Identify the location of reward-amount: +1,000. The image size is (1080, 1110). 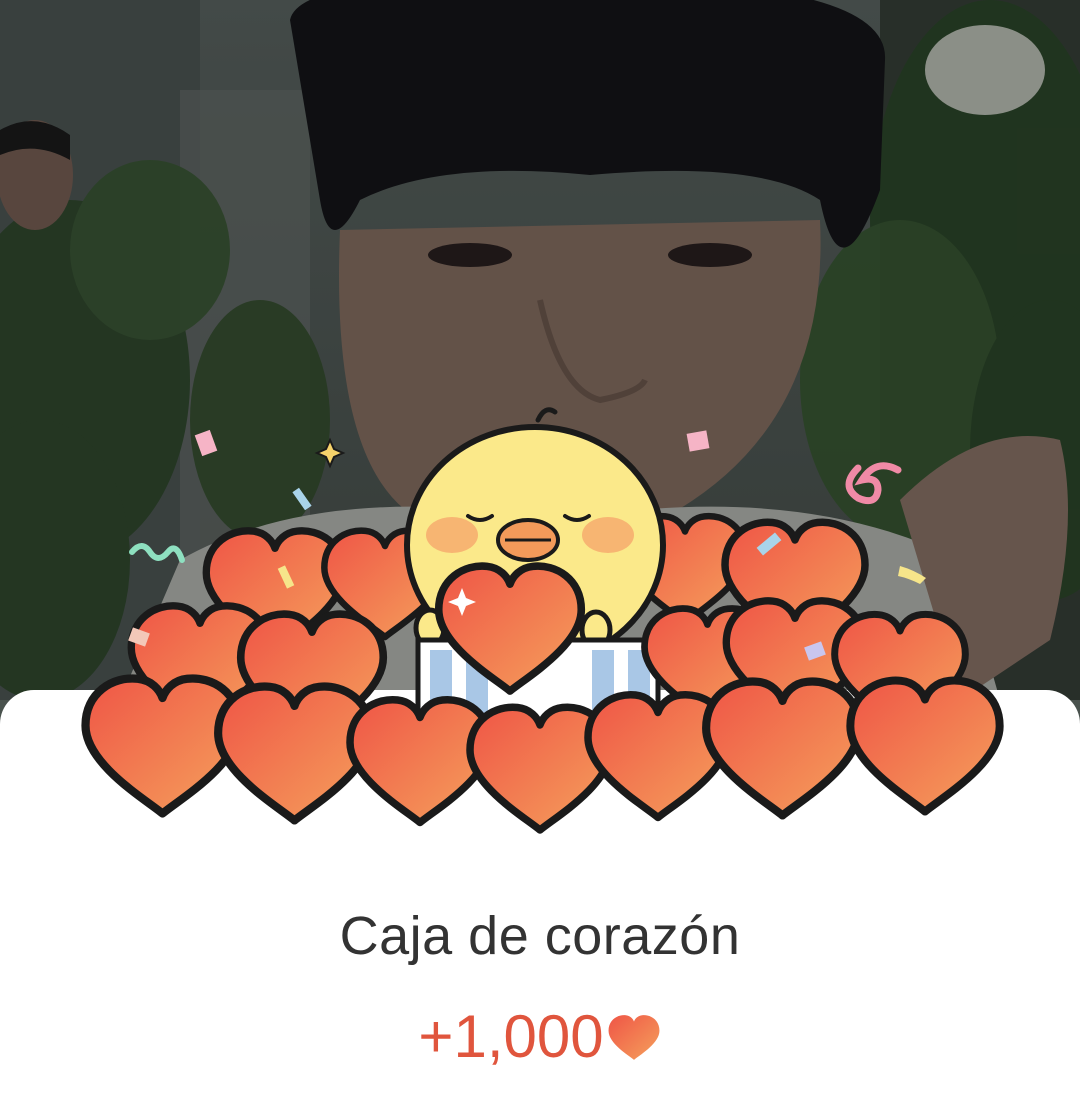
(540, 1040).